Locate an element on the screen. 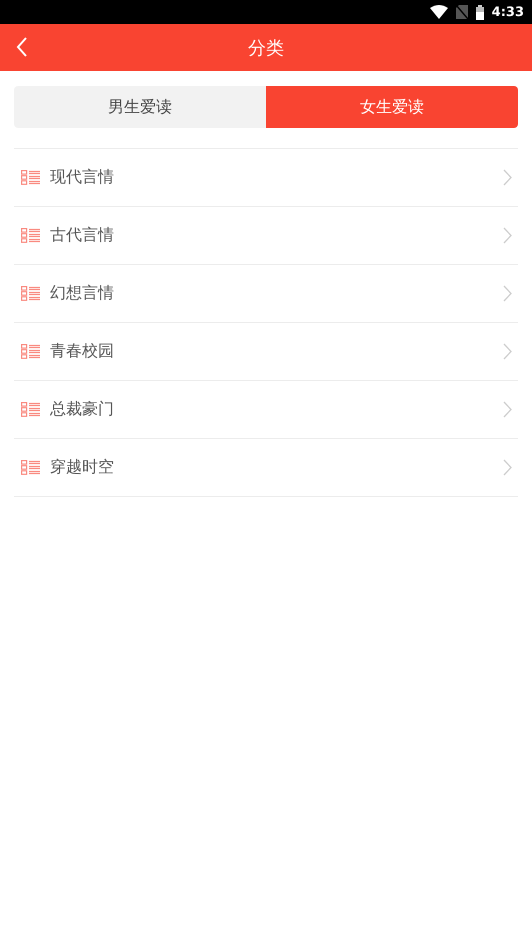 This screenshot has width=532, height=947. category-label: 现代言情 is located at coordinates (82, 177).